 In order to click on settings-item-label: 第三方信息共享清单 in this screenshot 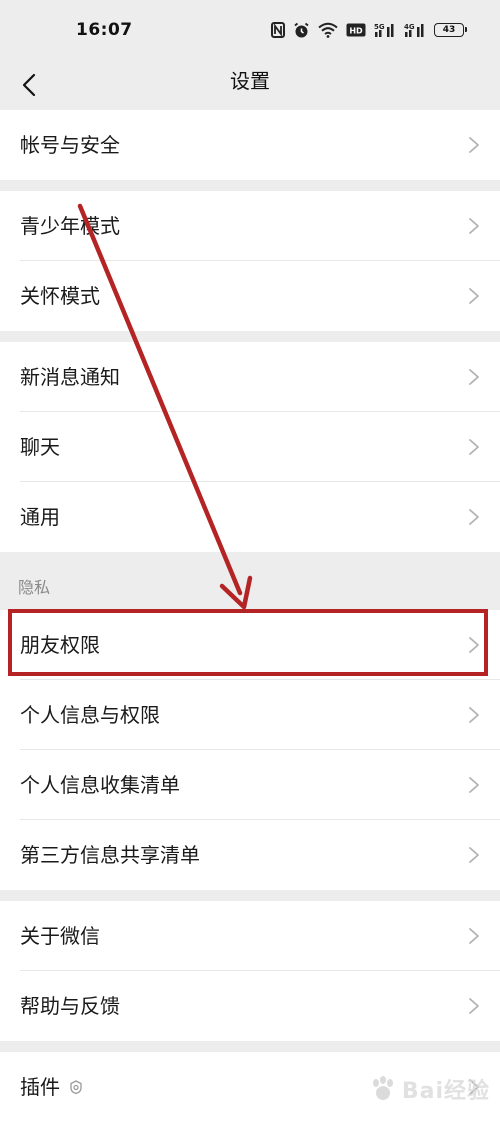, I will do `click(110, 855)`.